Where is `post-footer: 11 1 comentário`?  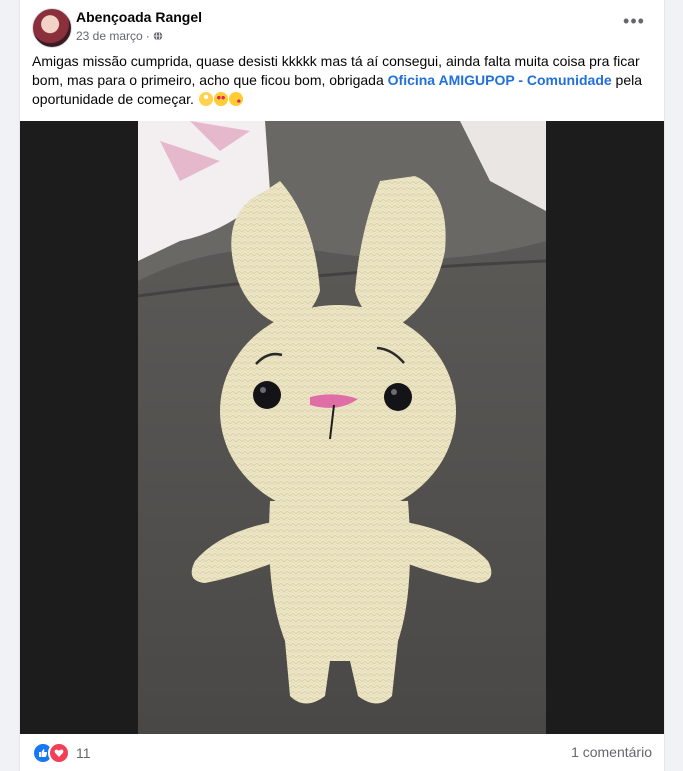
post-footer: 11 1 comentário is located at coordinates (342, 752).